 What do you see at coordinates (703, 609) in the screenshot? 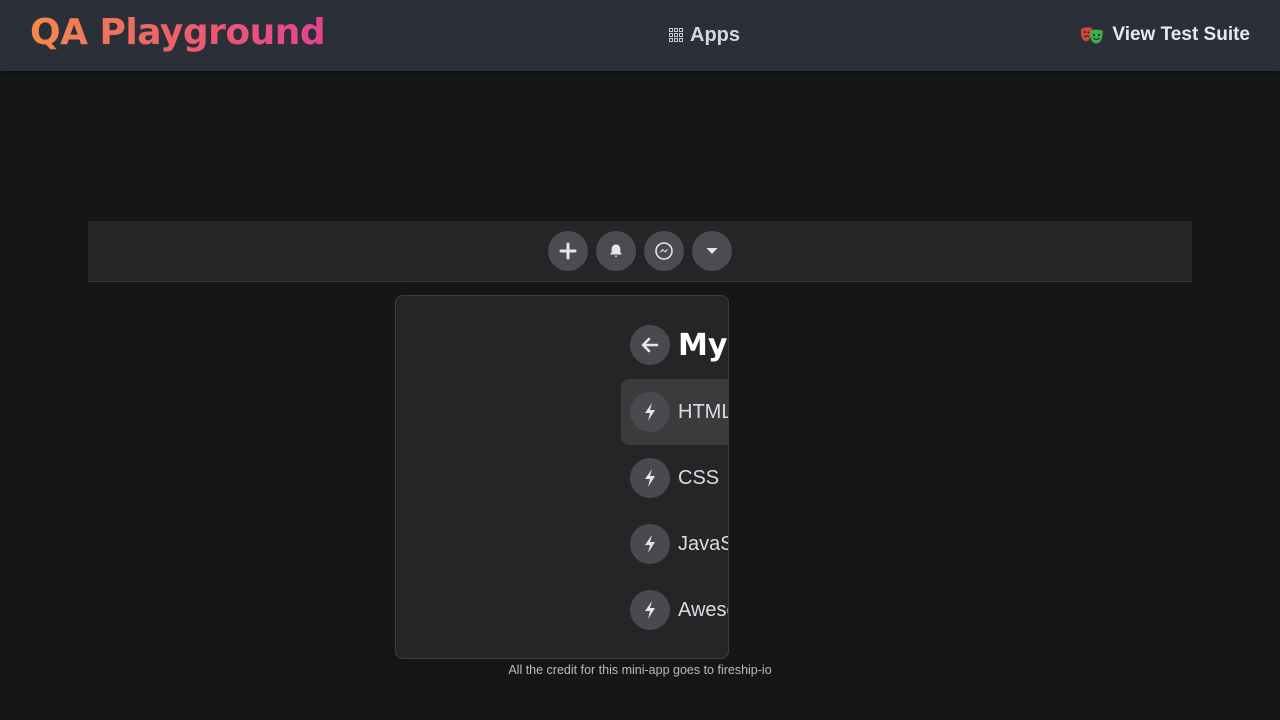
I see `menu-item-label: Awesome!` at bounding box center [703, 609].